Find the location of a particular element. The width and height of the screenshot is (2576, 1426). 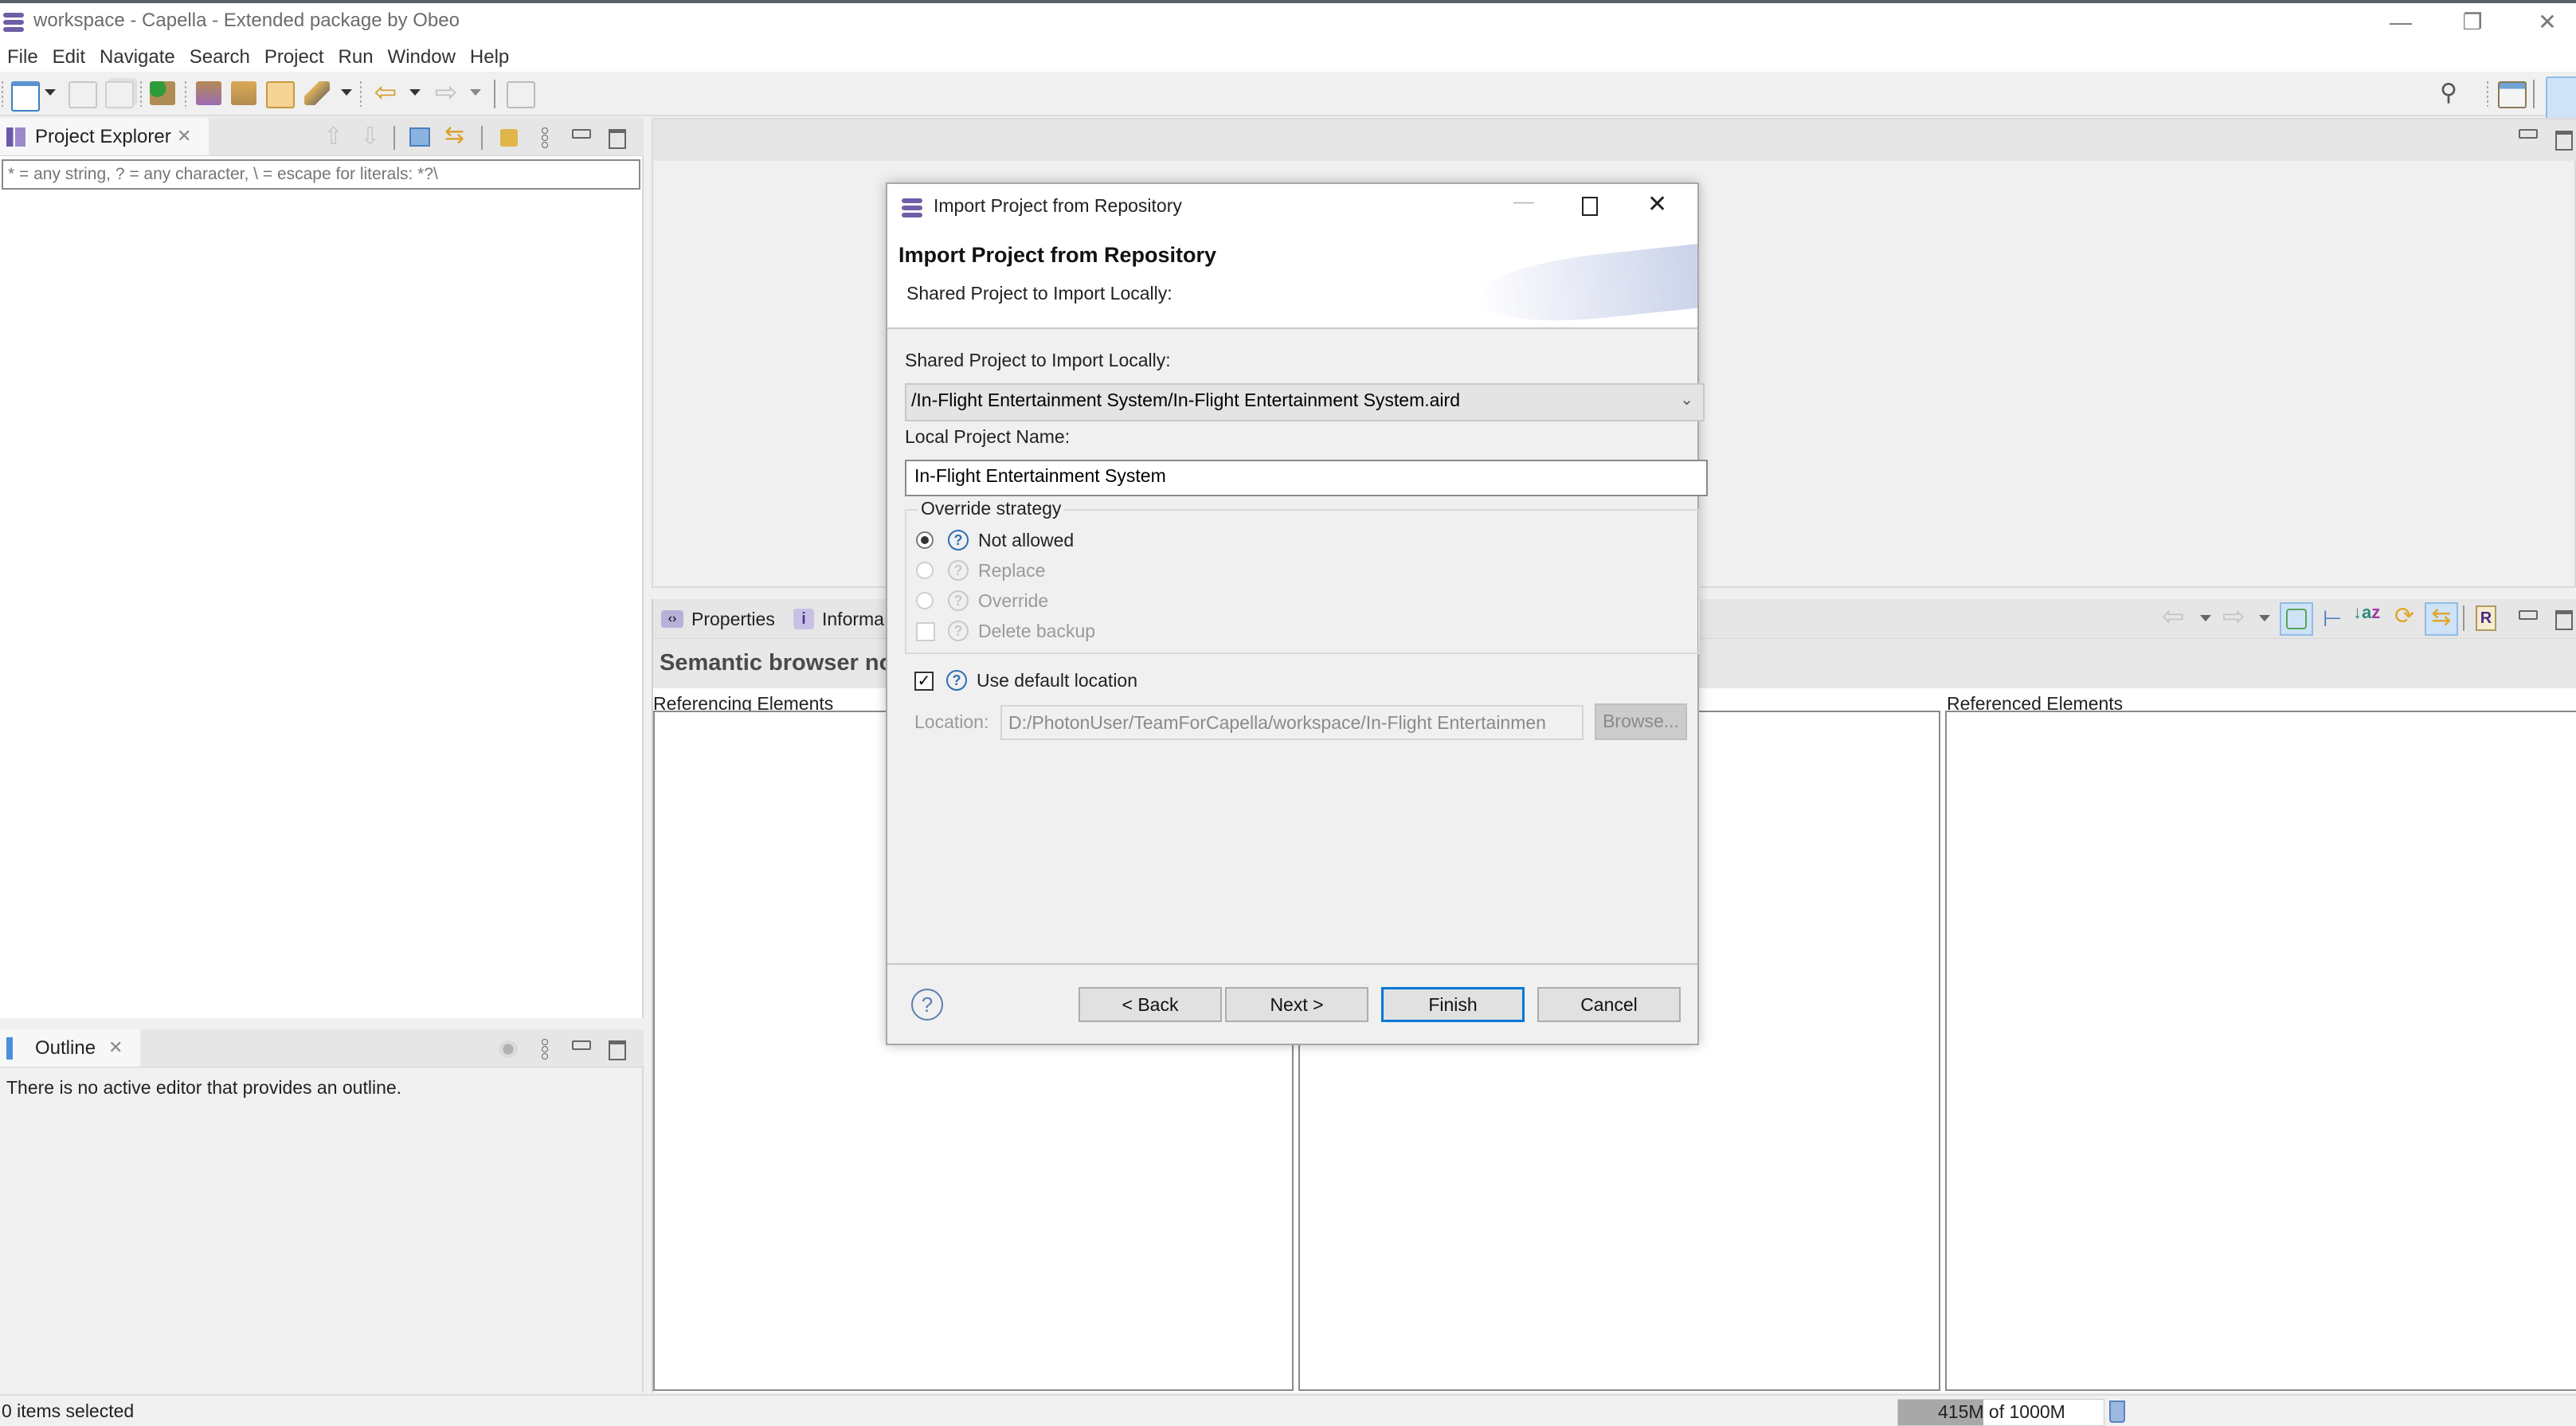

local-project-name-input: In-Flight Entertainment System is located at coordinates (1306, 478).